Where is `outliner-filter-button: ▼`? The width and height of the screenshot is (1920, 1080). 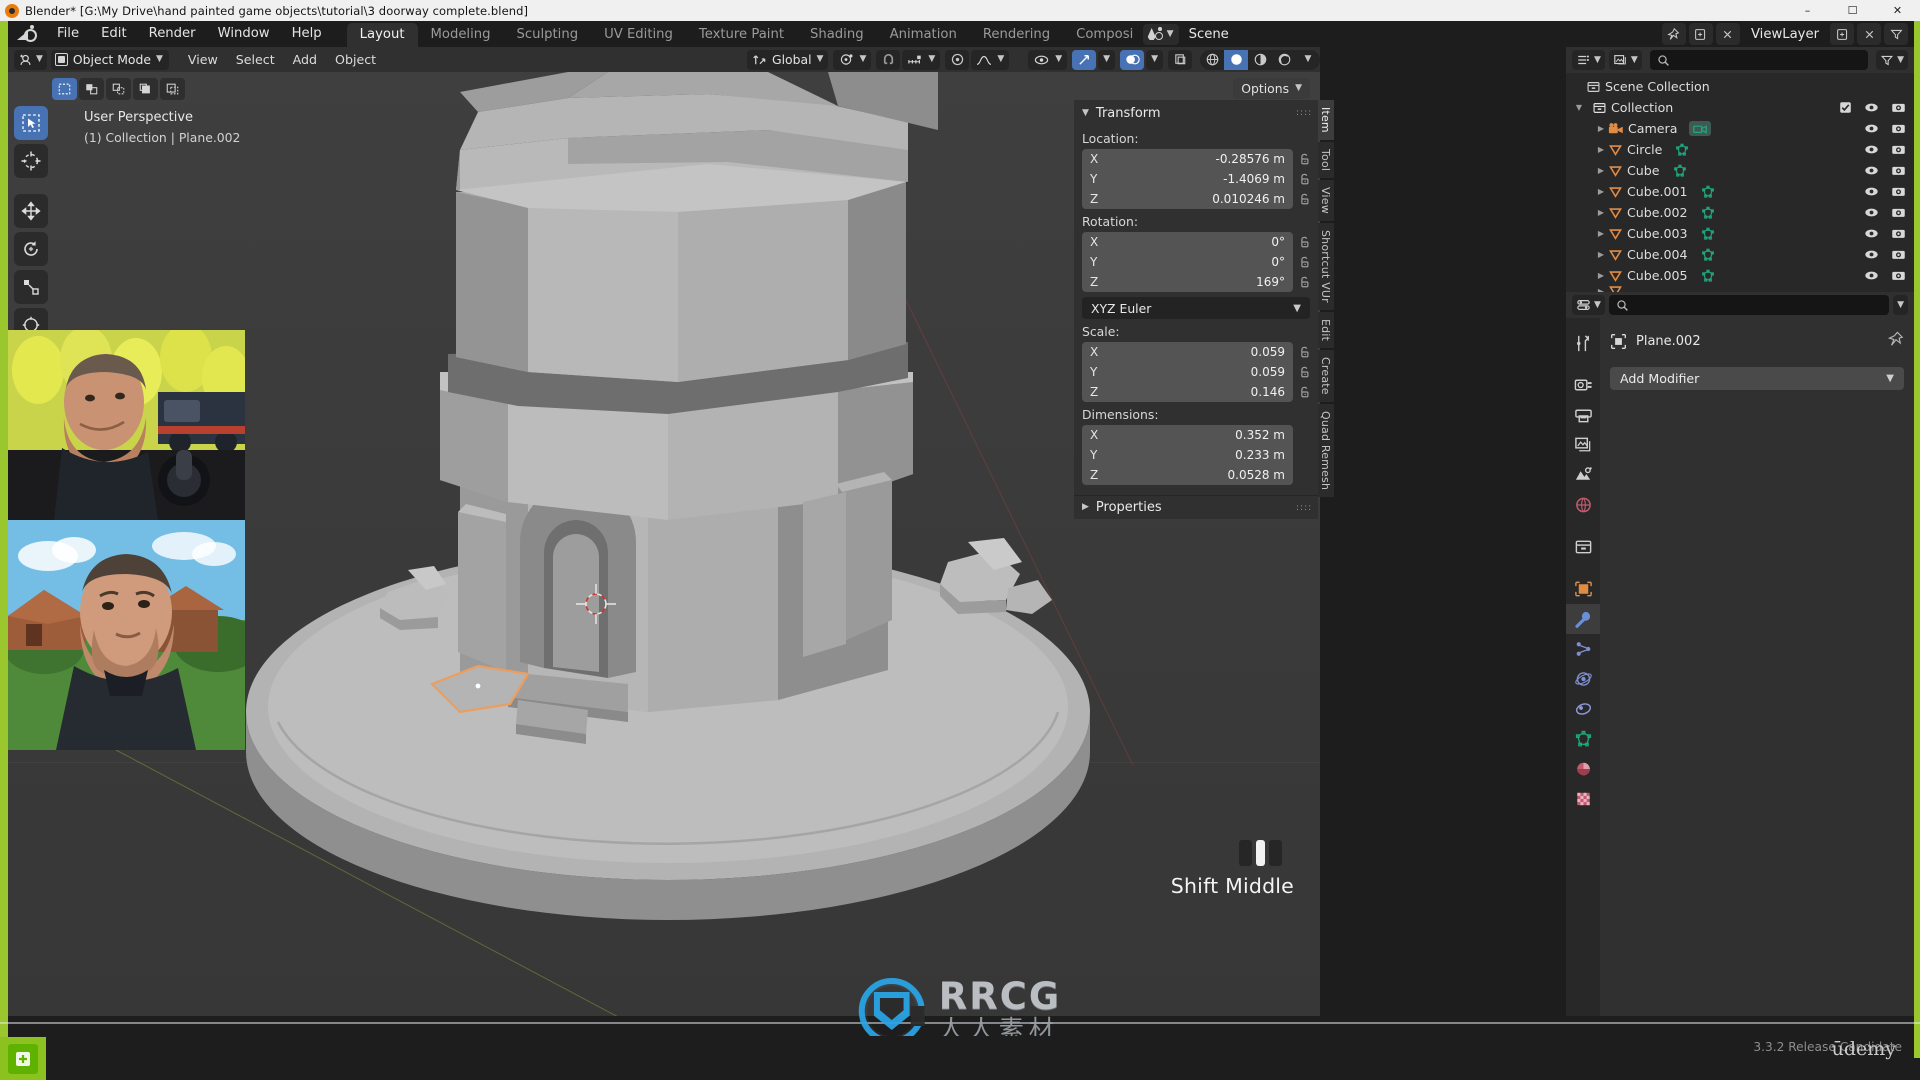
outliner-filter-button: ▼ is located at coordinates (1892, 60).